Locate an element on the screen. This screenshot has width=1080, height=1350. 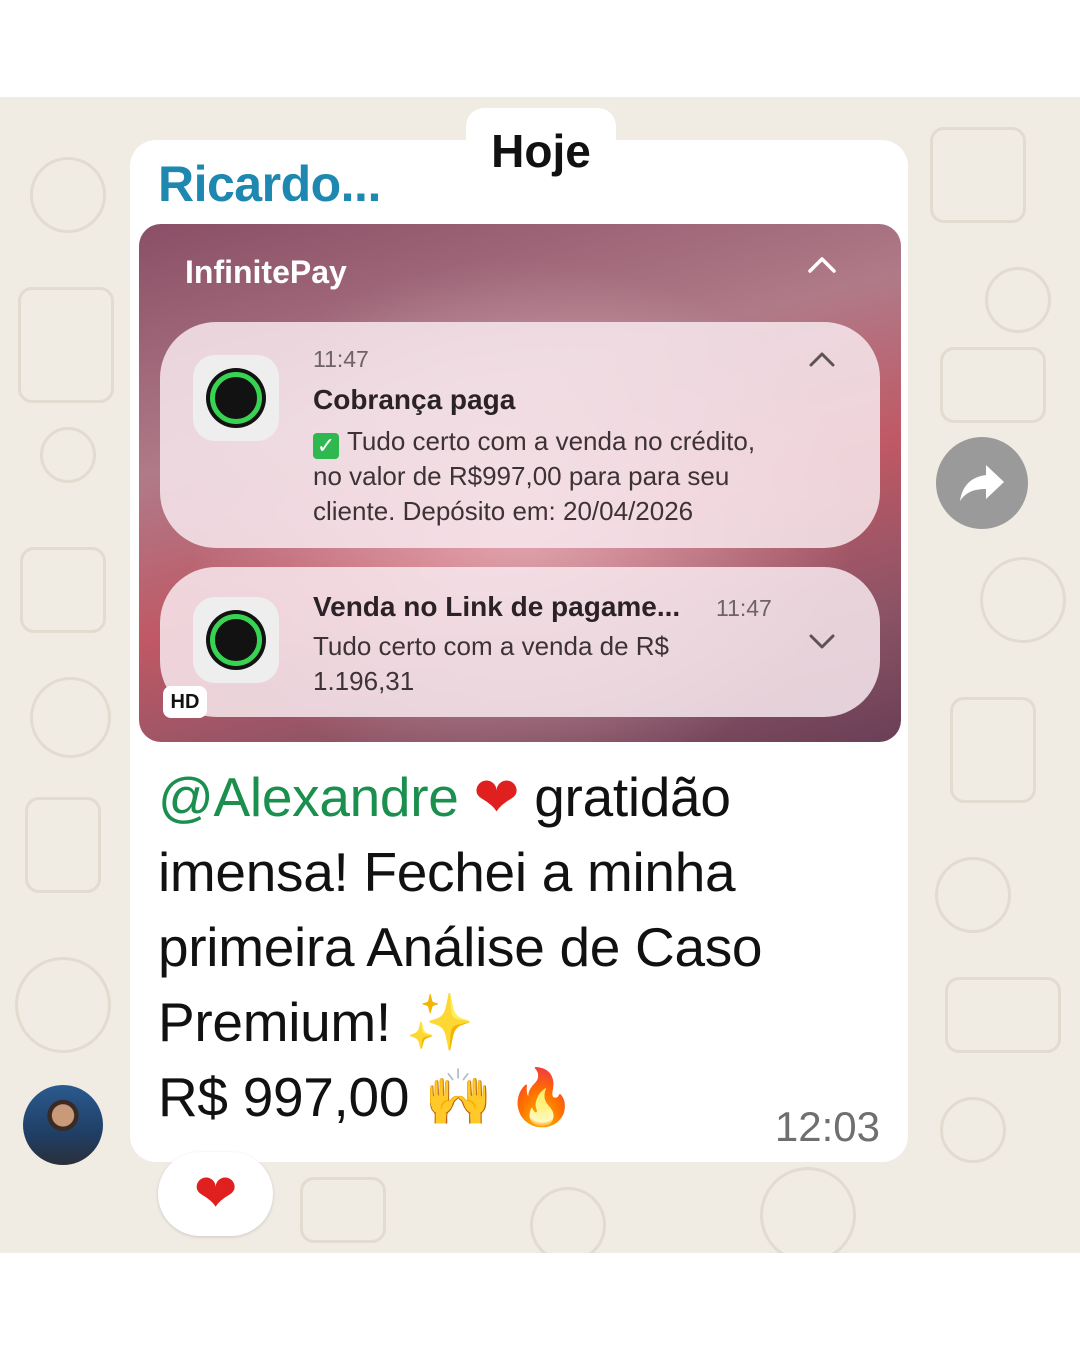
message-text-segment: Premium! is located at coordinates (274, 1022).